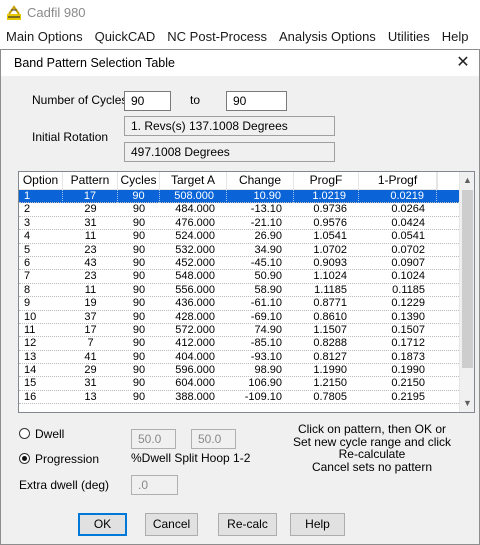 The height and width of the screenshot is (545, 480). I want to click on table-row: 5 23 90 532.000 34.90 1.0702 0.0702, so click(239, 250).